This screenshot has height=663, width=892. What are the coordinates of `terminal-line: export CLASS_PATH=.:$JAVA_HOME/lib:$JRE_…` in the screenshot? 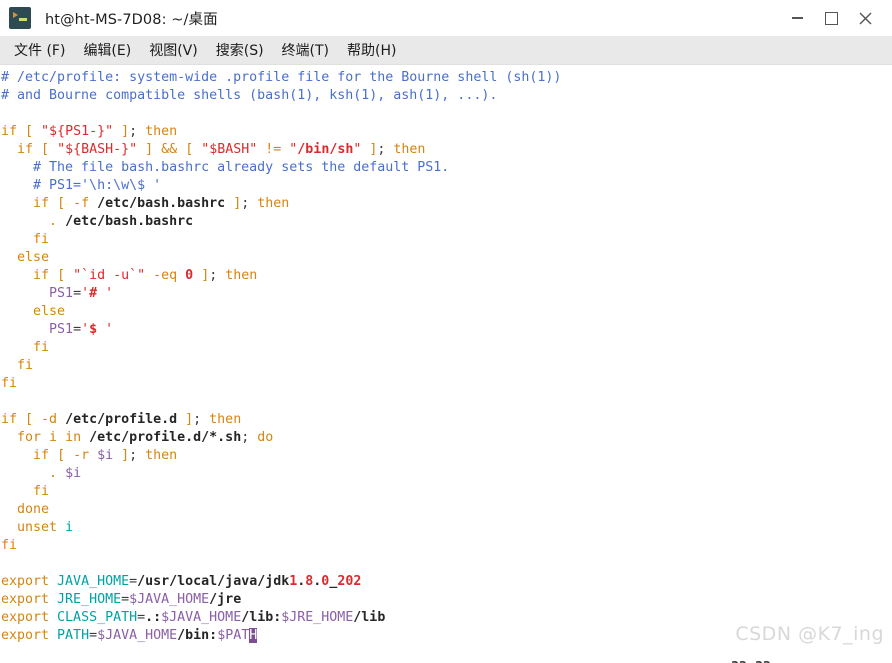 It's located at (446, 618).